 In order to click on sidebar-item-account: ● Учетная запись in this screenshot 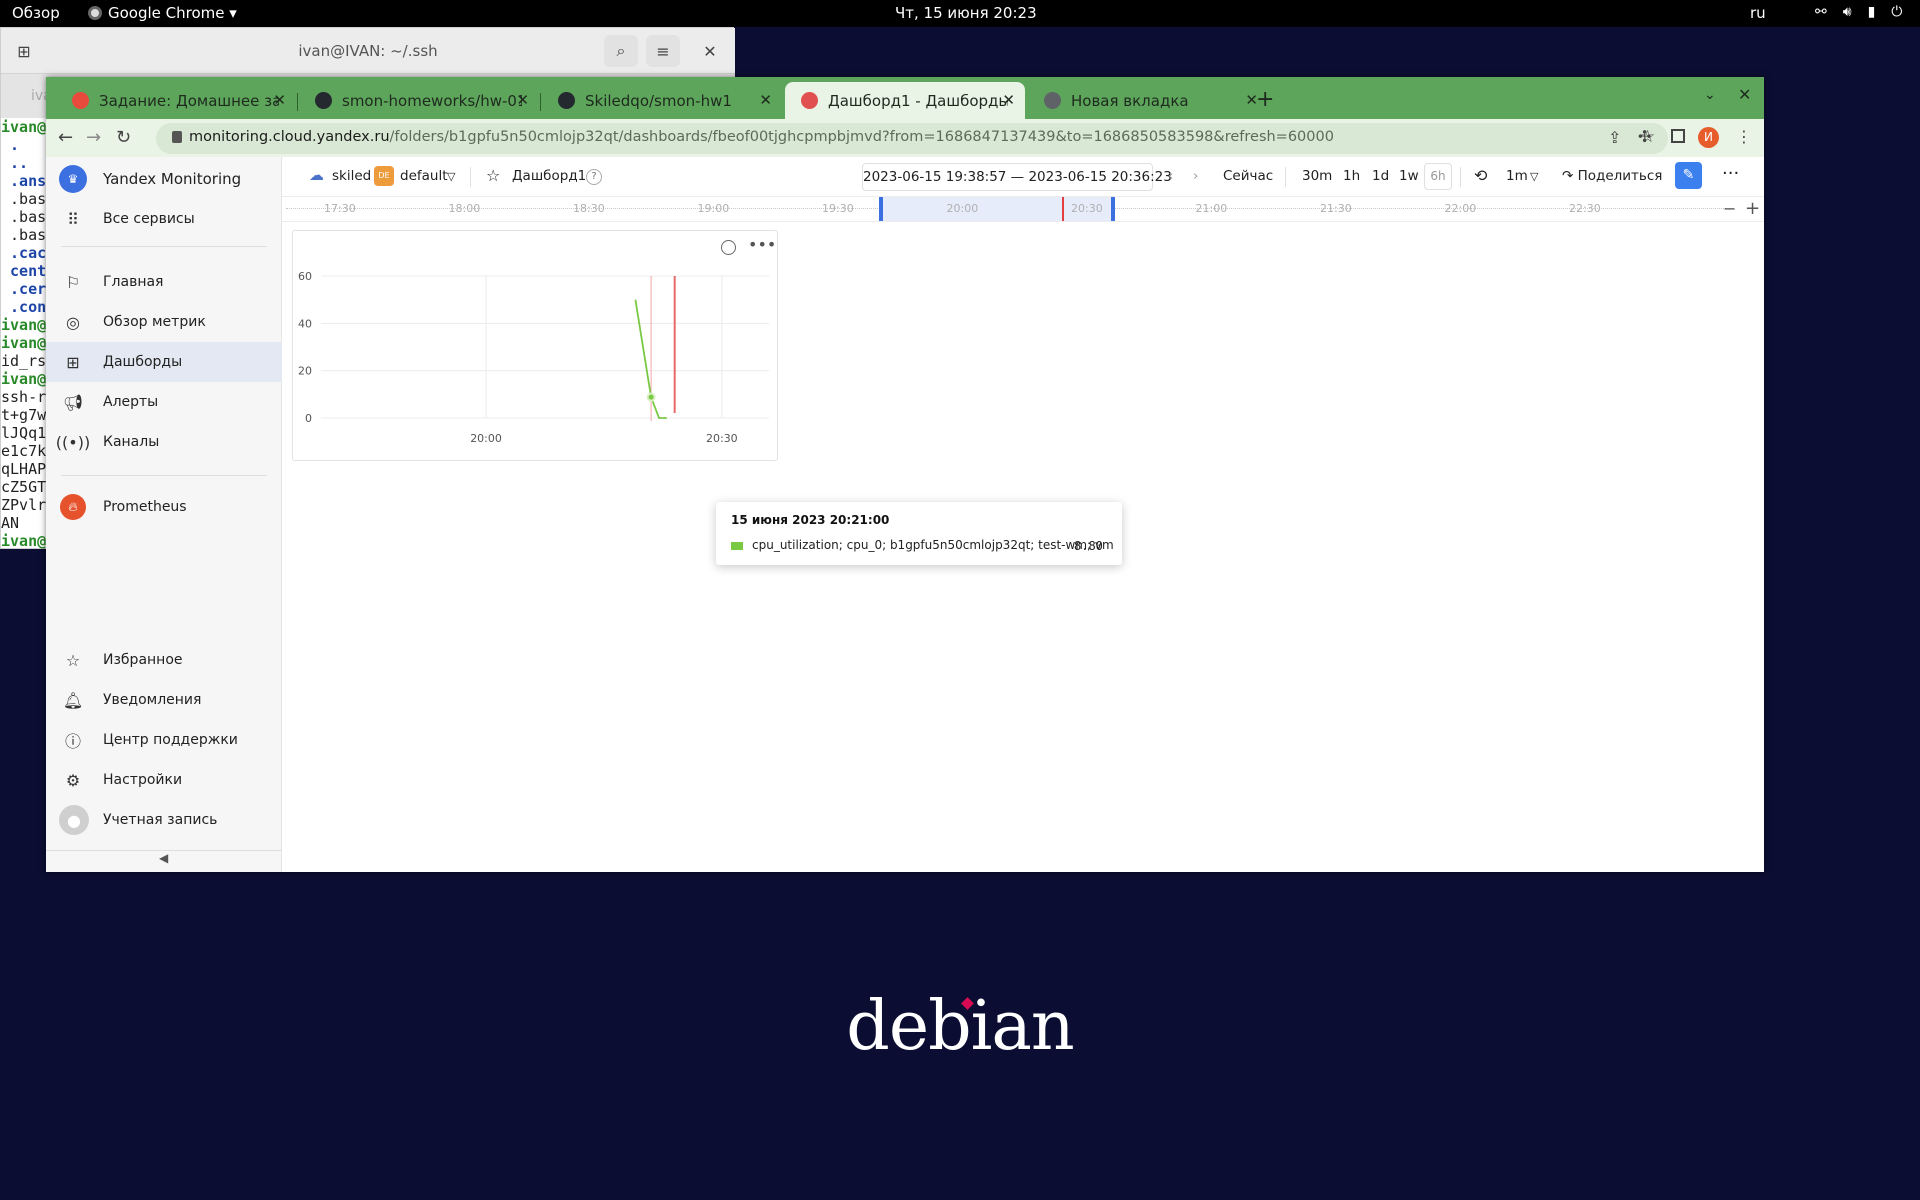, I will do `click(164, 820)`.